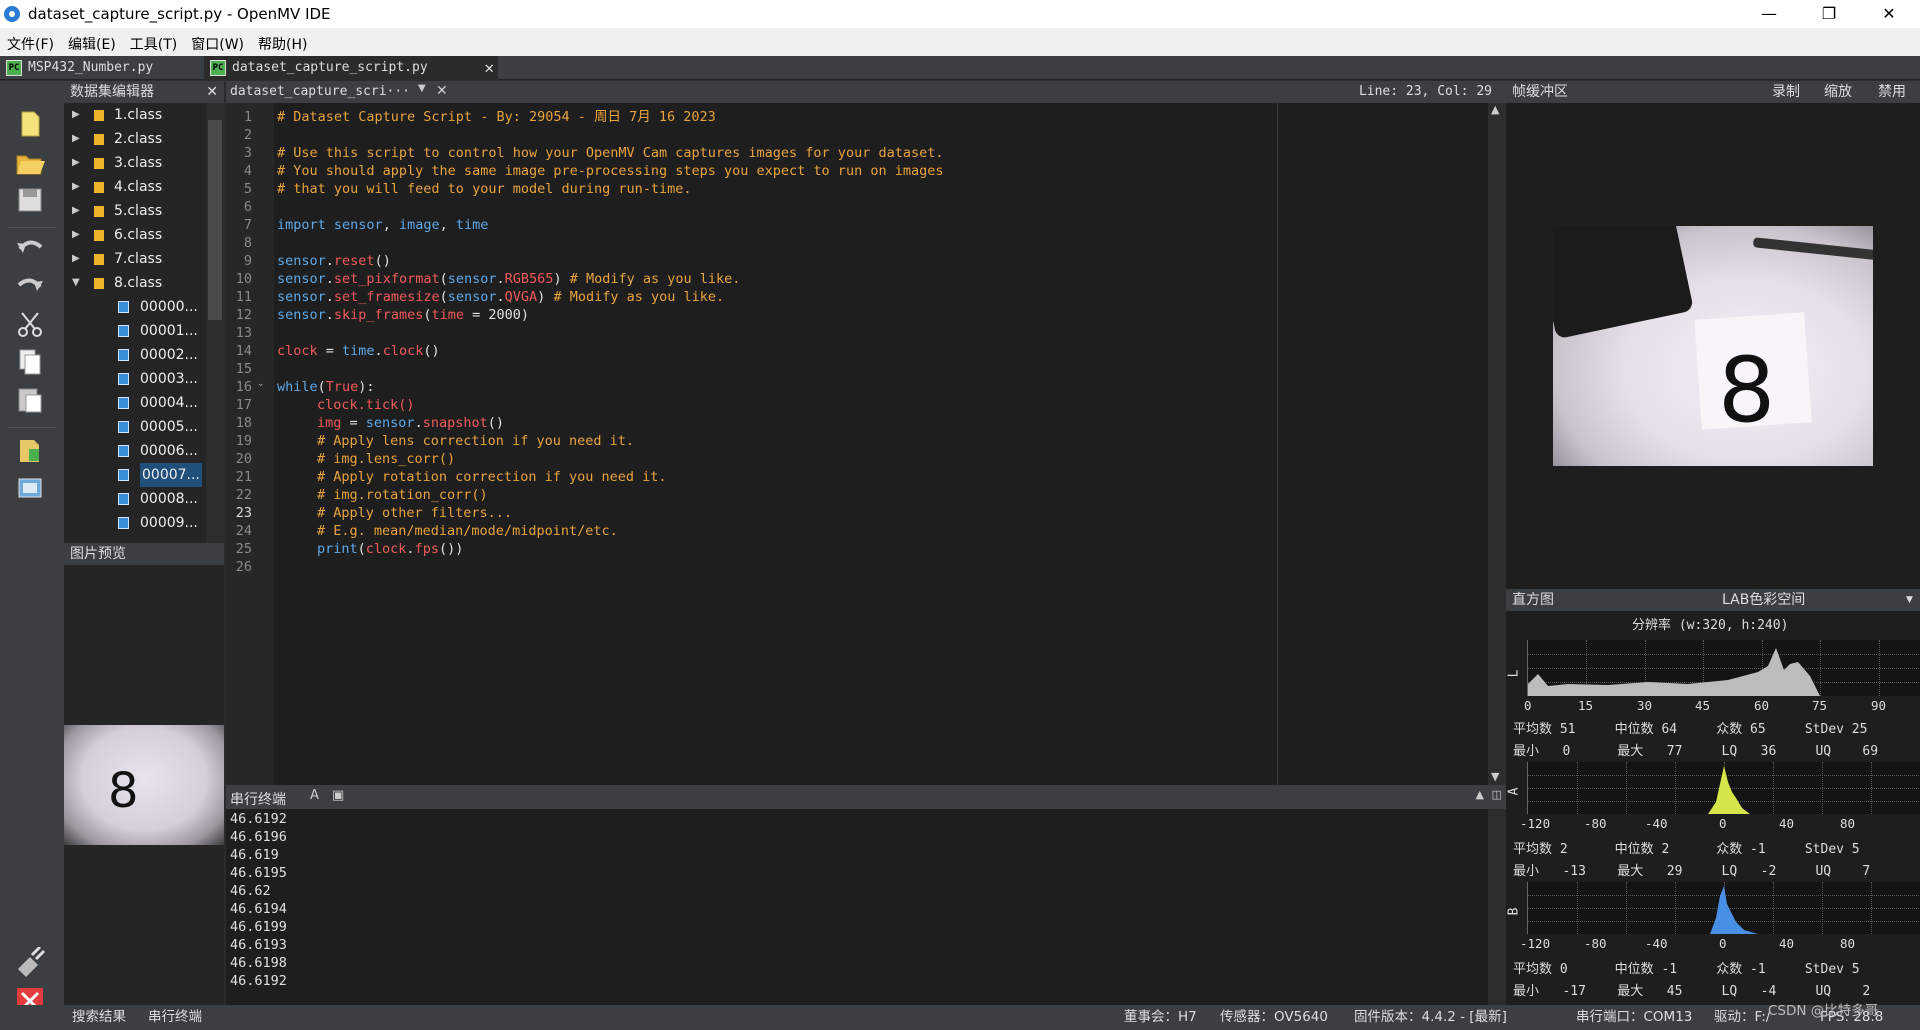 Image resolution: width=1920 pixels, height=1030 pixels. What do you see at coordinates (1497, 444) in the screenshot?
I see `editor-scrollbar: ▲ ▼` at bounding box center [1497, 444].